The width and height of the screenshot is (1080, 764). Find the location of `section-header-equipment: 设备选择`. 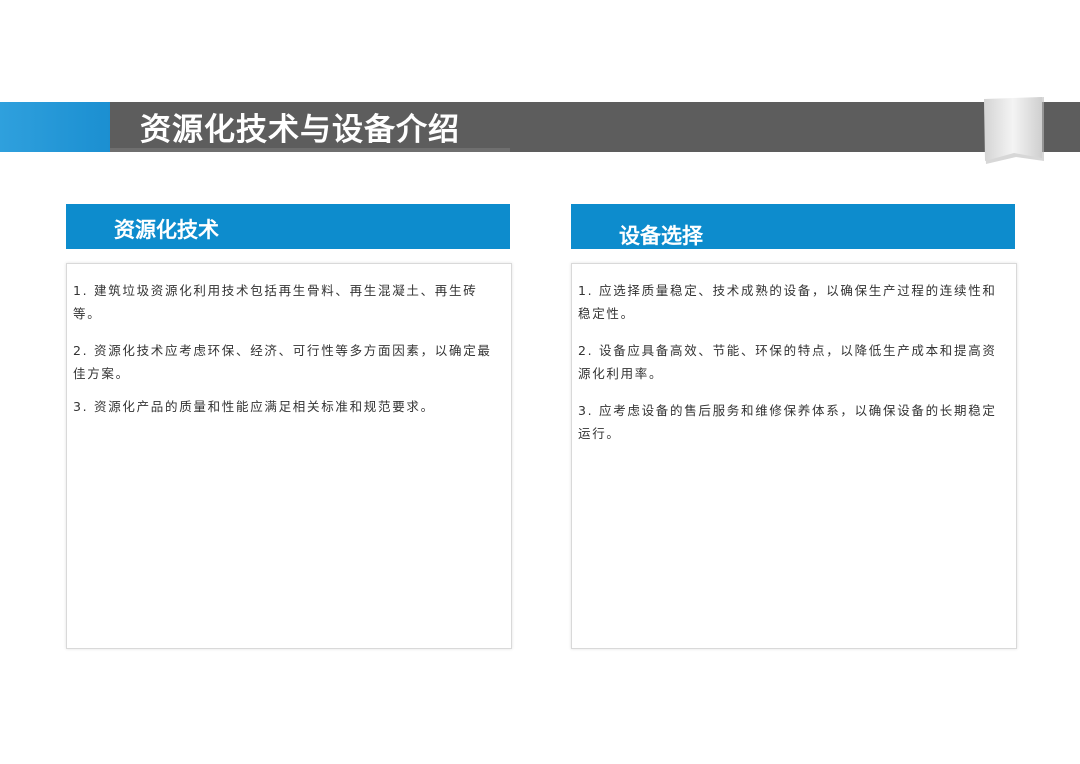

section-header-equipment: 设备选择 is located at coordinates (793, 226).